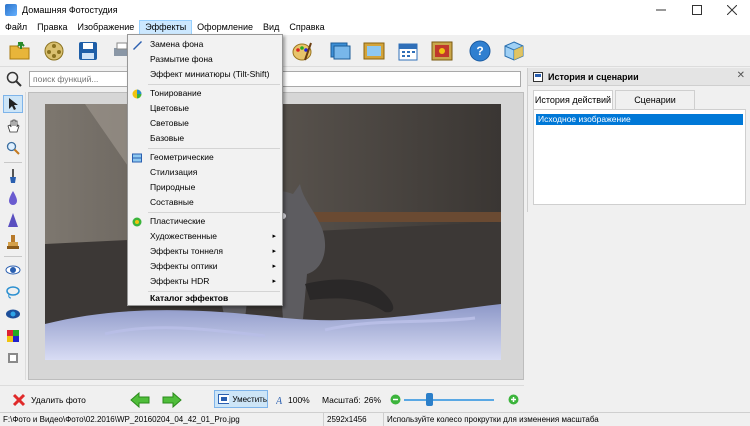  I want to click on sharpen-tool, so click(13, 220).